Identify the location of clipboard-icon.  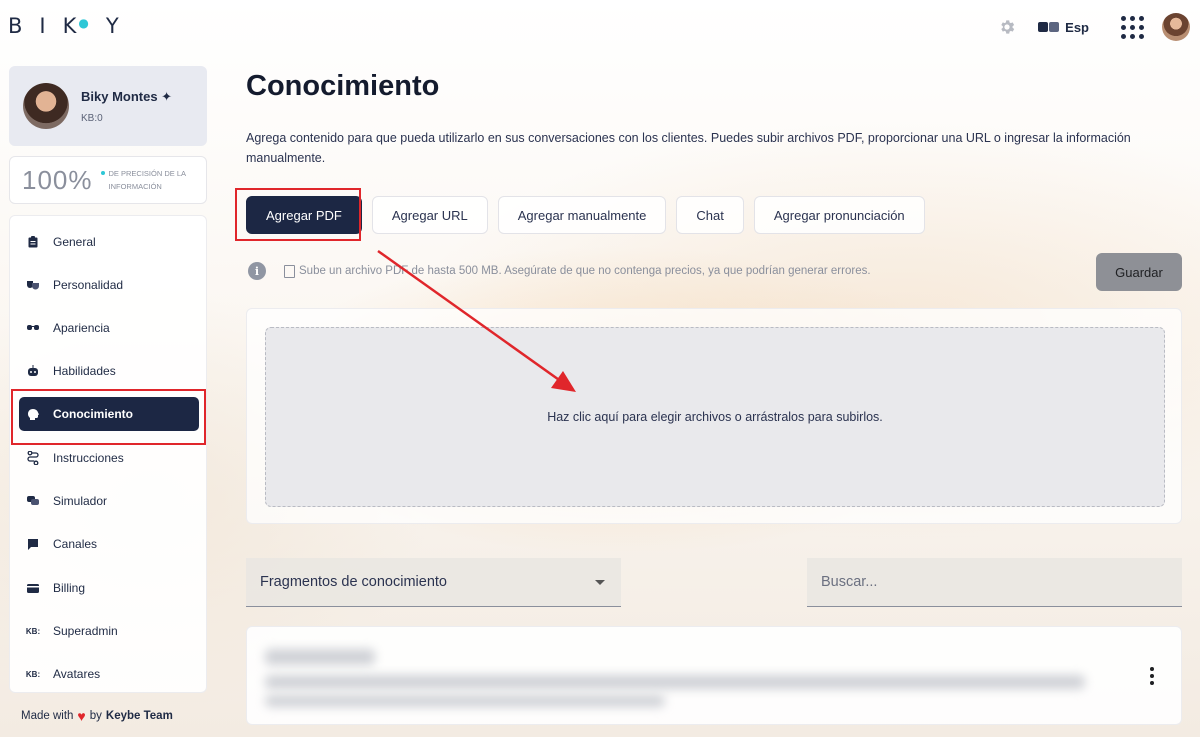
(33, 242).